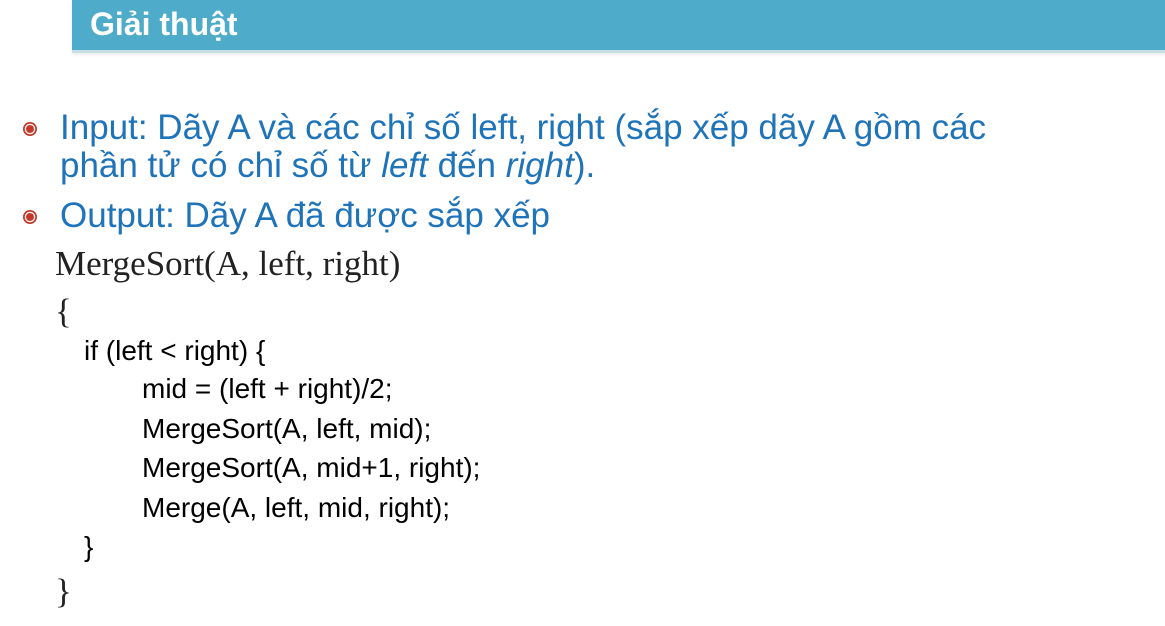  I want to click on slide-title: Giải thuật, so click(164, 24).